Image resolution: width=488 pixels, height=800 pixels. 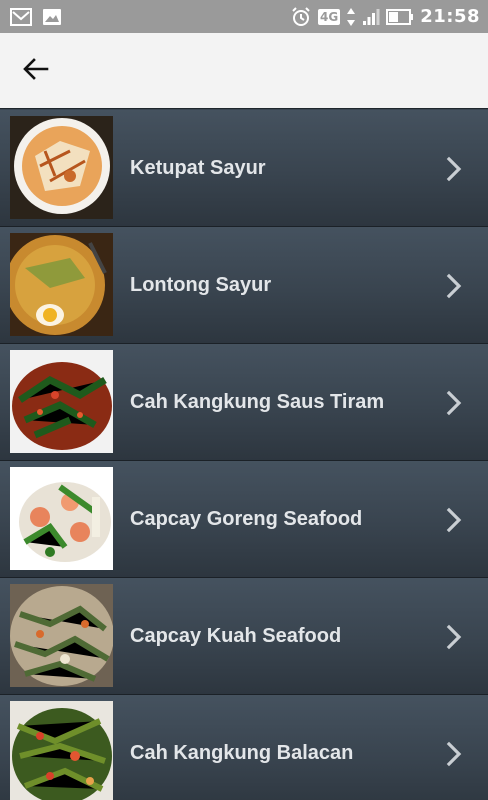 I want to click on list-item: Cah Kangkung Saus Tiram, so click(x=244, y=402).